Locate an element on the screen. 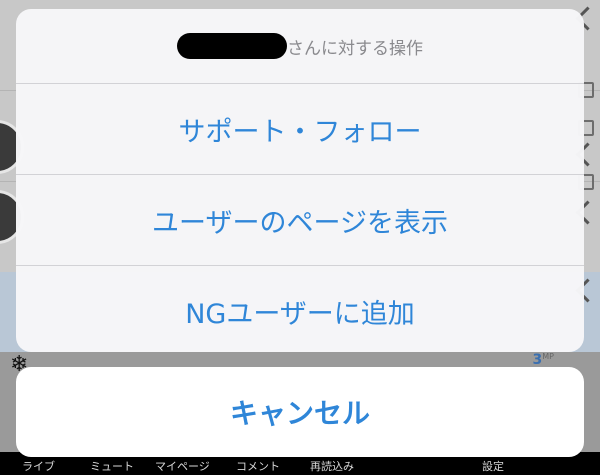 The image size is (600, 475). tab-settings: 設定 is located at coordinates (493, 466).